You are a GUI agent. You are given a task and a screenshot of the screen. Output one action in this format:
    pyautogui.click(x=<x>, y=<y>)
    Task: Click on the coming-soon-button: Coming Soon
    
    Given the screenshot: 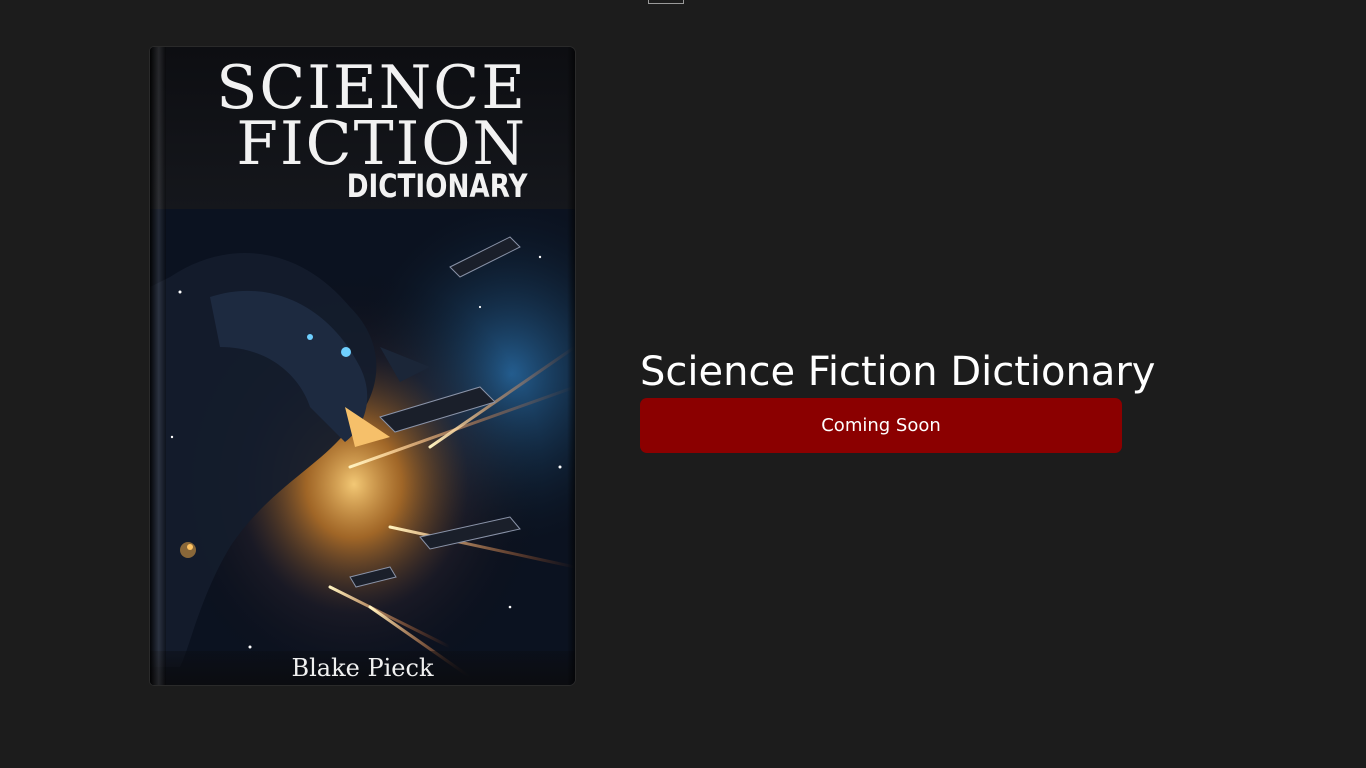 What is the action you would take?
    pyautogui.click(x=881, y=425)
    